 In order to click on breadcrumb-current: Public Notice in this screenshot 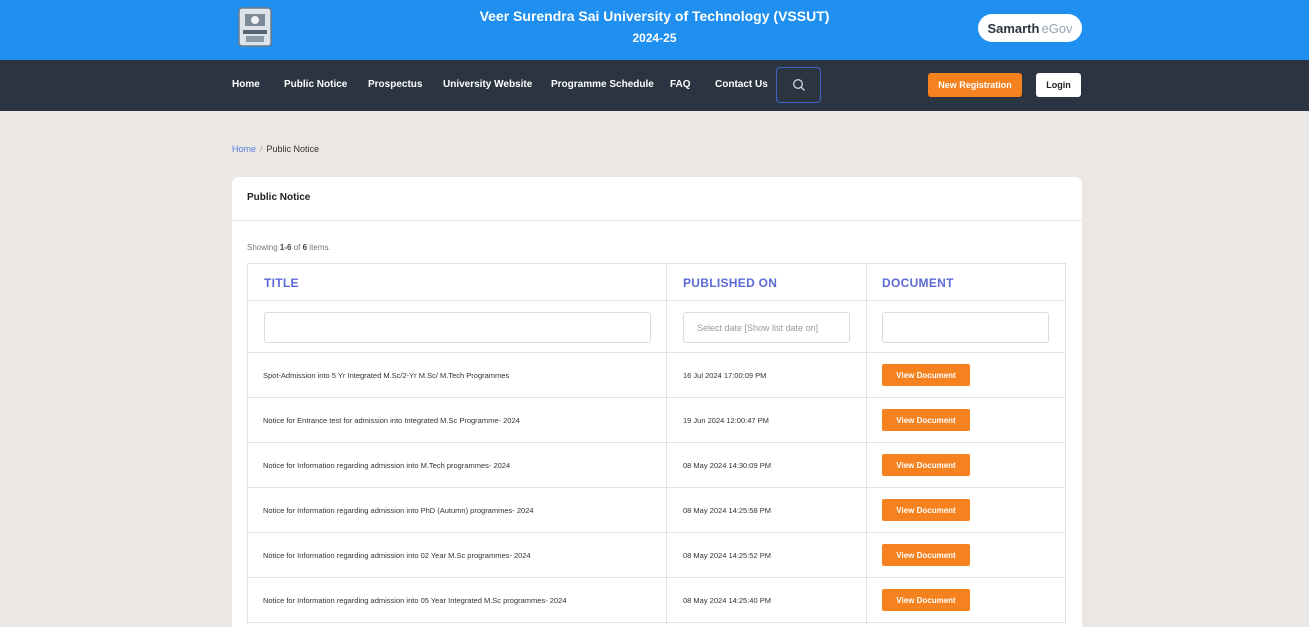, I will do `click(293, 149)`.